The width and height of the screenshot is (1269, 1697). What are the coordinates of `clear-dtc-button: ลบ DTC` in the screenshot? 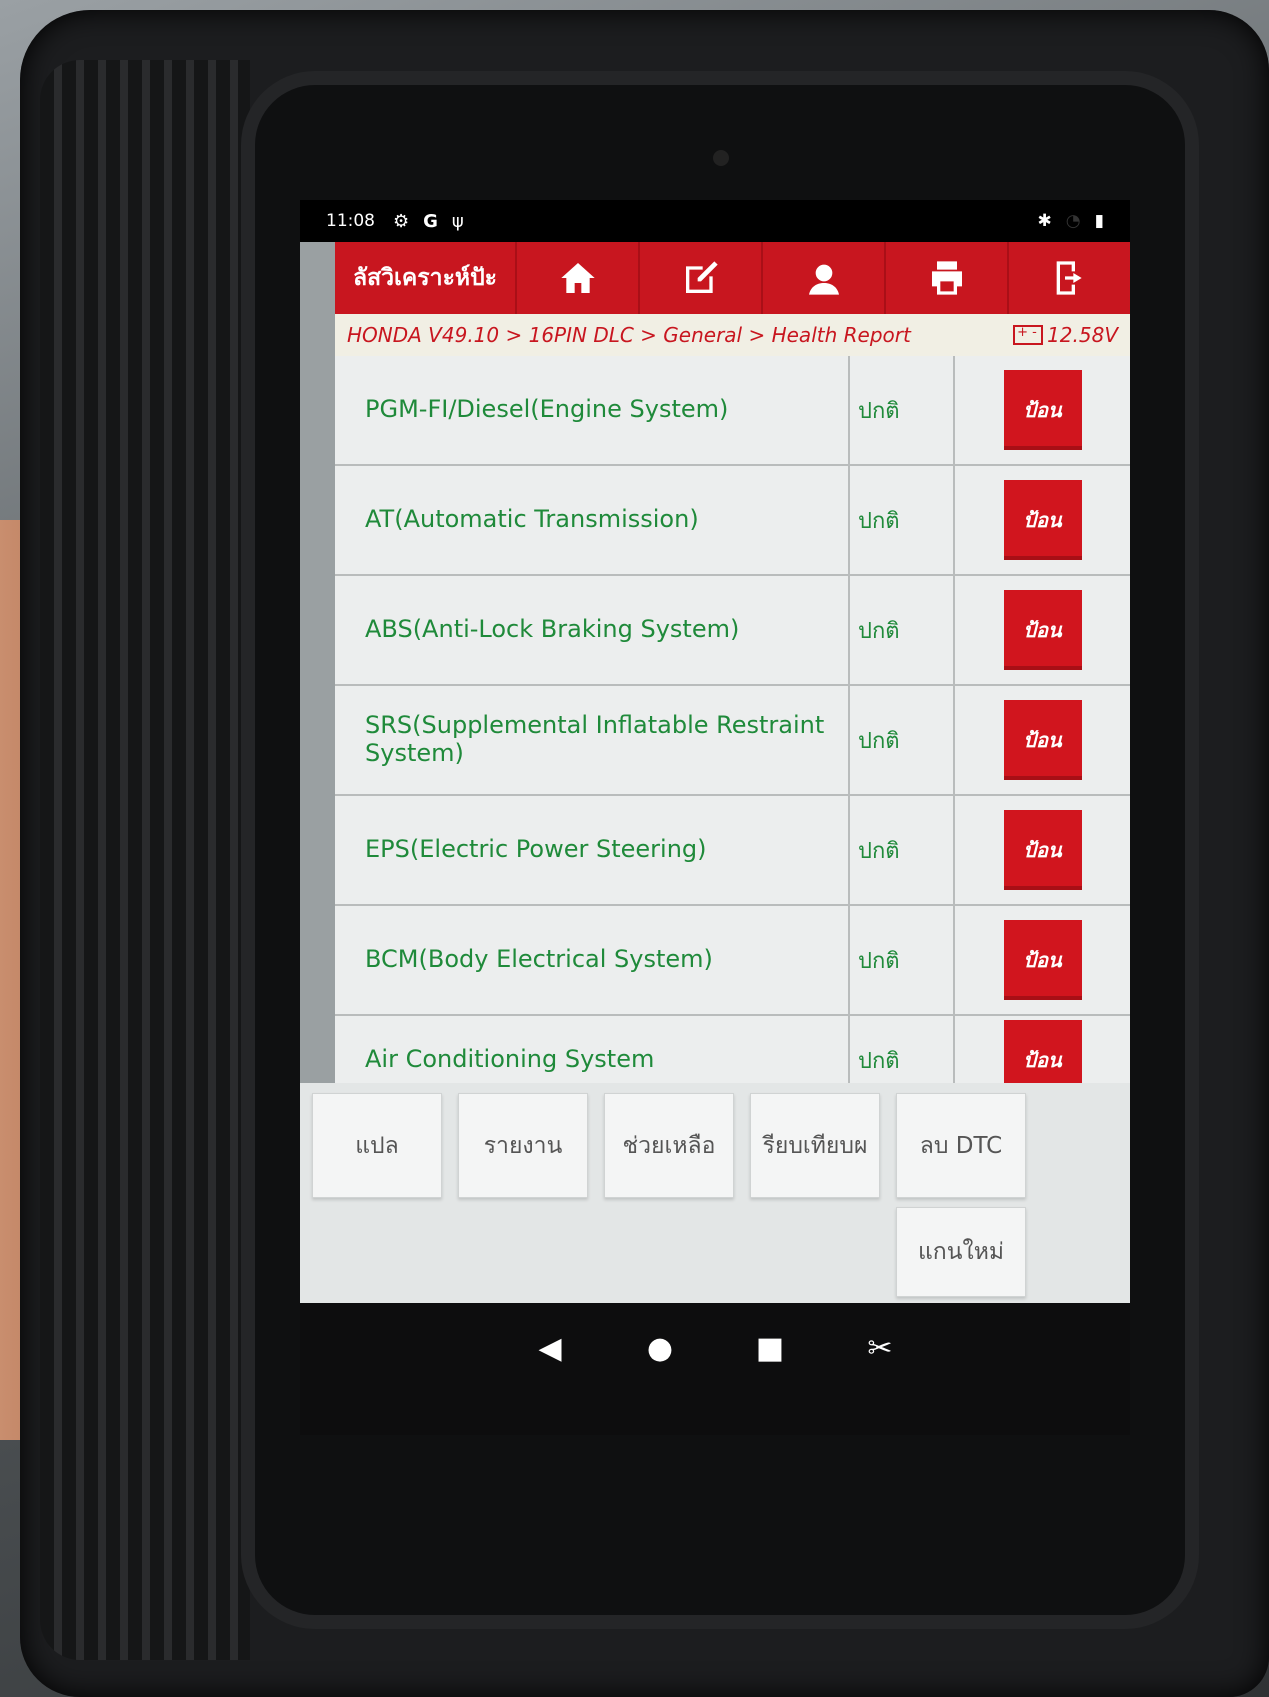 It's located at (961, 1145).